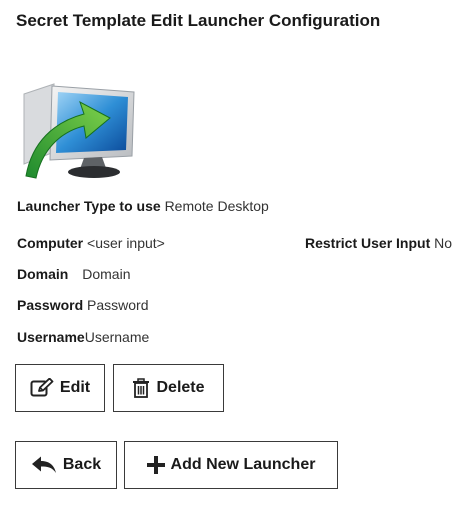  I want to click on username-value: Username, so click(117, 337).